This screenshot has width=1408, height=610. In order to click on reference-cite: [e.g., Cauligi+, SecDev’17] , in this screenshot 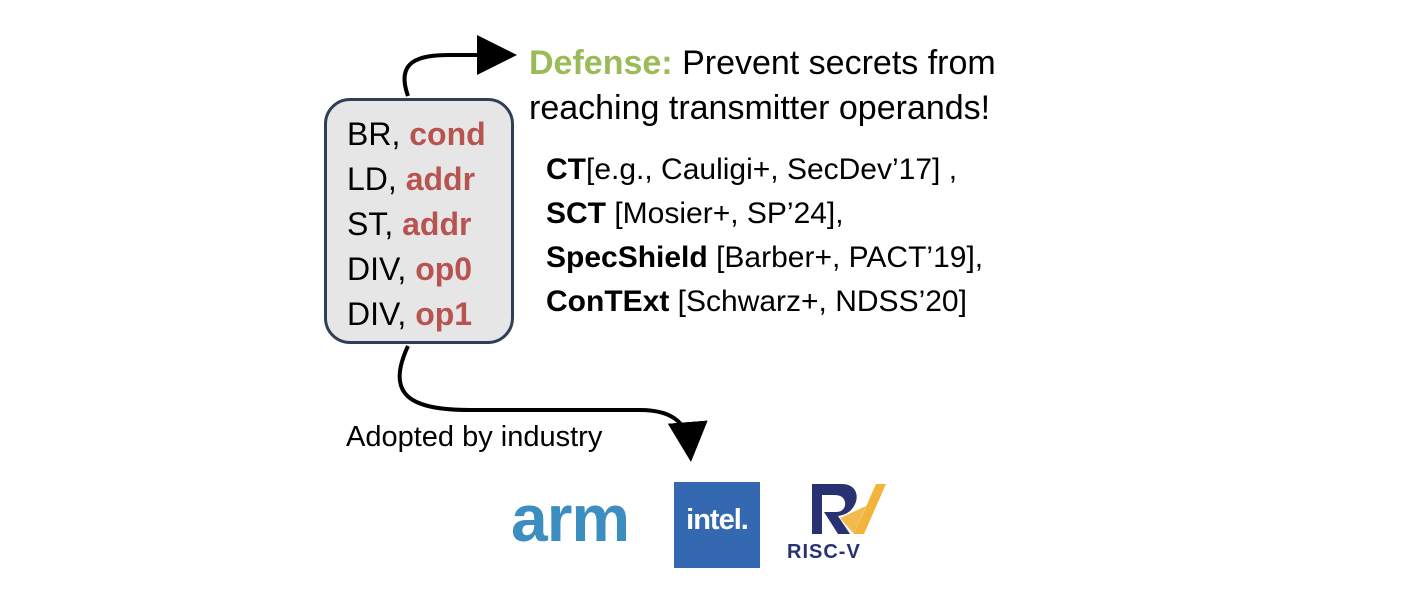, I will do `click(772, 169)`.